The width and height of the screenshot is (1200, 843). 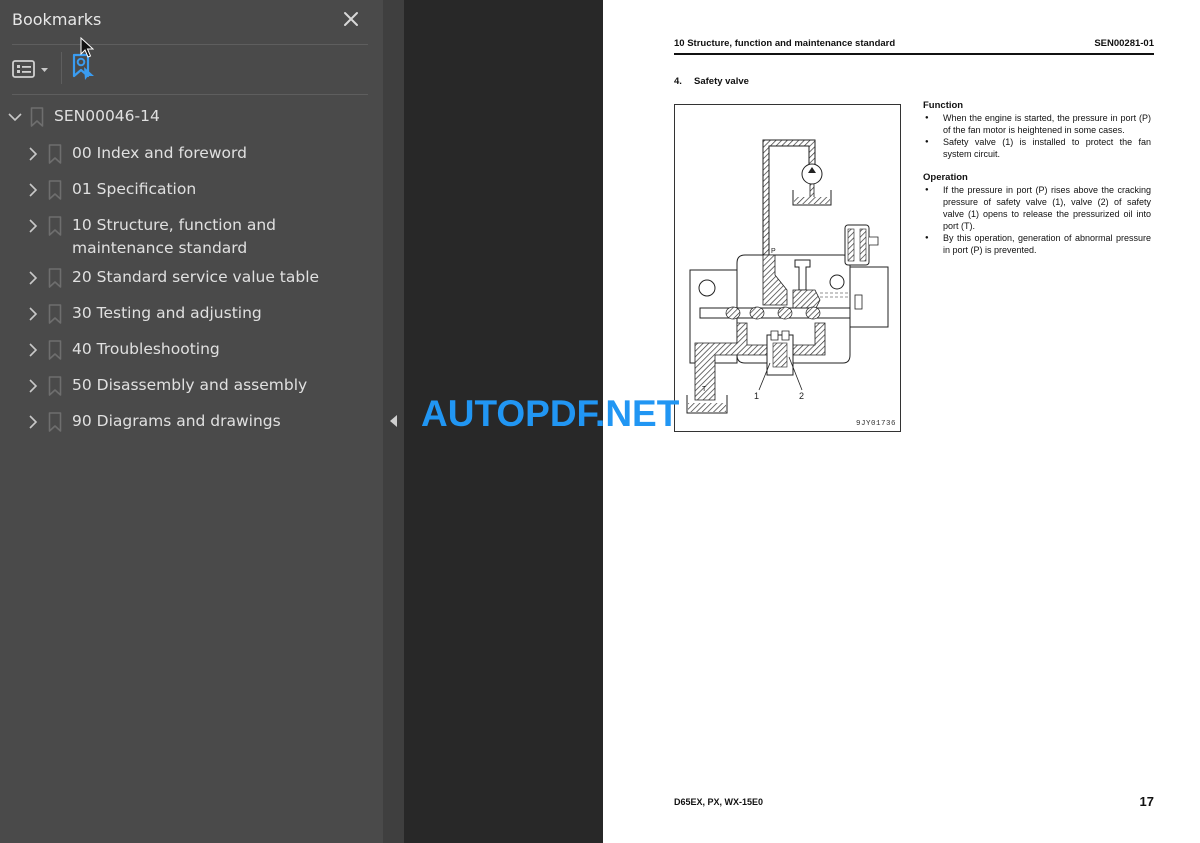 I want to click on bookmark-label: 01 Specification, so click(x=134, y=189).